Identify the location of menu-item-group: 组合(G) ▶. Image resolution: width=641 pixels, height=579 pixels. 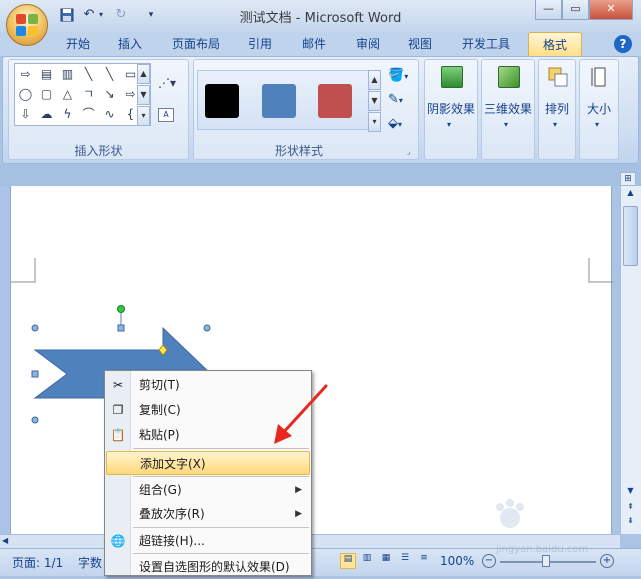
(208, 490).